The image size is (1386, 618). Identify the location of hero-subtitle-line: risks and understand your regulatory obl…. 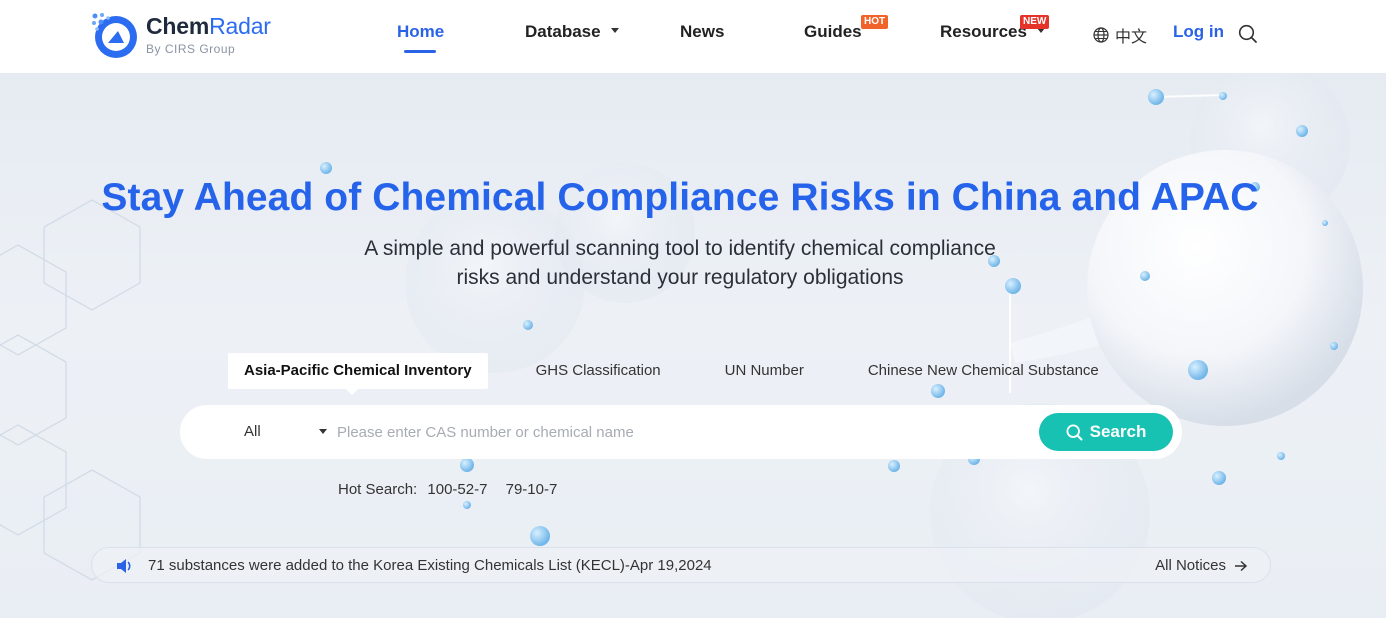
(680, 277).